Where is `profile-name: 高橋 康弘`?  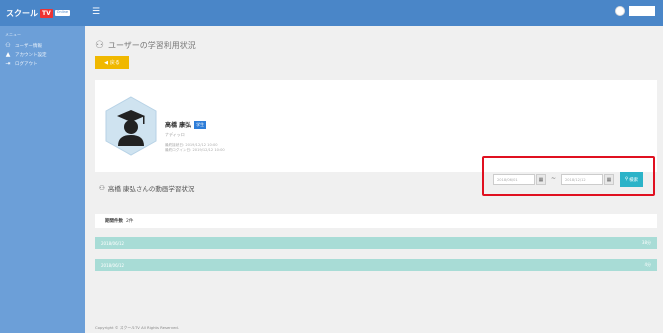
profile-name: 高橋 康弘 is located at coordinates (178, 125).